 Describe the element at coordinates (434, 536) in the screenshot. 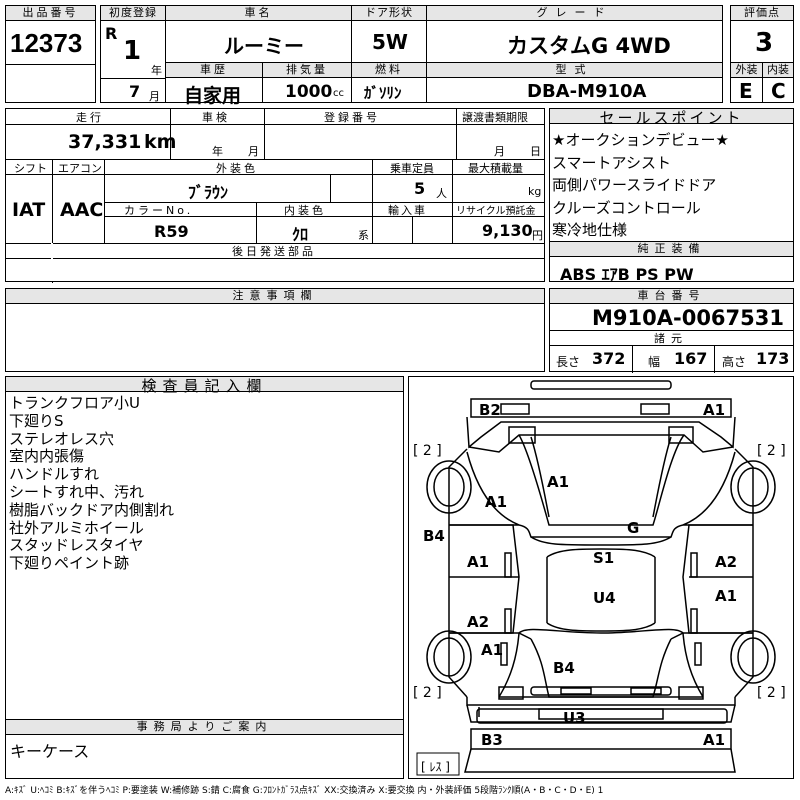

I see `mark-b4-left: B4` at that location.